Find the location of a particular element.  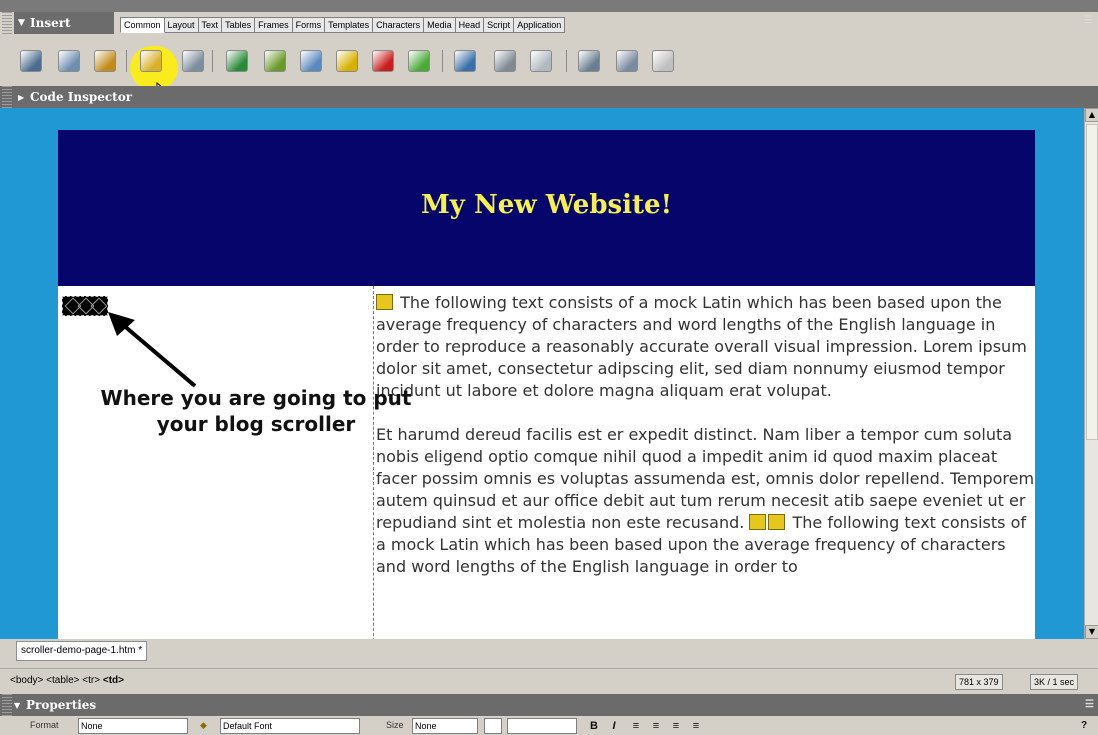

tab-frames: Frames is located at coordinates (274, 25).